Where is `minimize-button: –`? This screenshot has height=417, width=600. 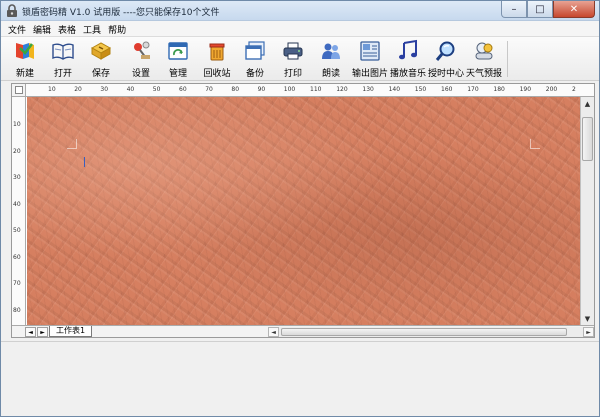
minimize-button: – is located at coordinates (514, 9).